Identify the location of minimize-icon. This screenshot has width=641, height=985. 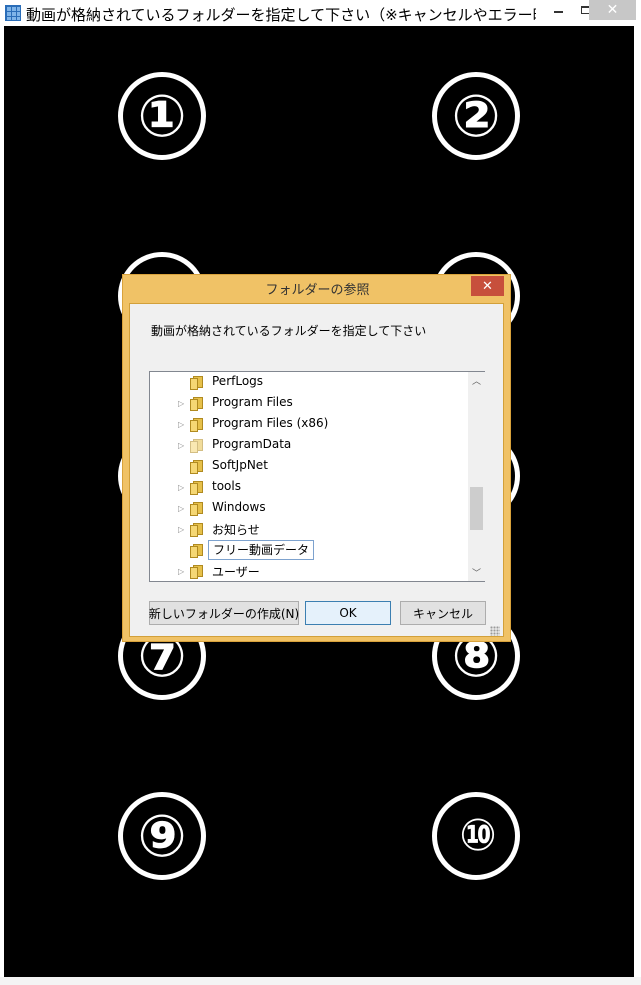
(558, 12).